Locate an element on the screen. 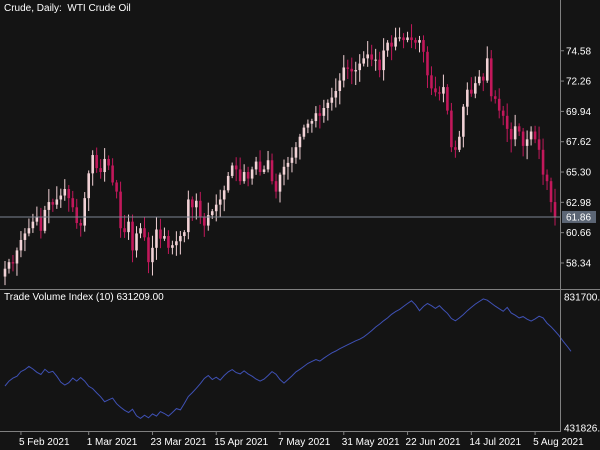  price-tick-label: 60.66 is located at coordinates (578, 233).